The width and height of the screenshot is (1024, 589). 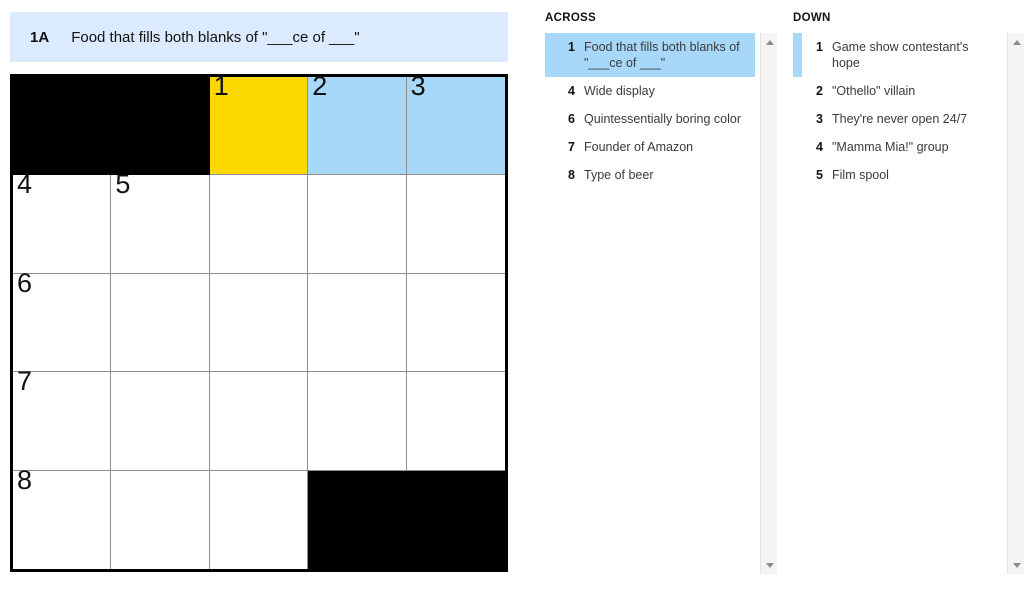 What do you see at coordinates (897, 175) in the screenshot?
I see `clue-item: 5 Film spool` at bounding box center [897, 175].